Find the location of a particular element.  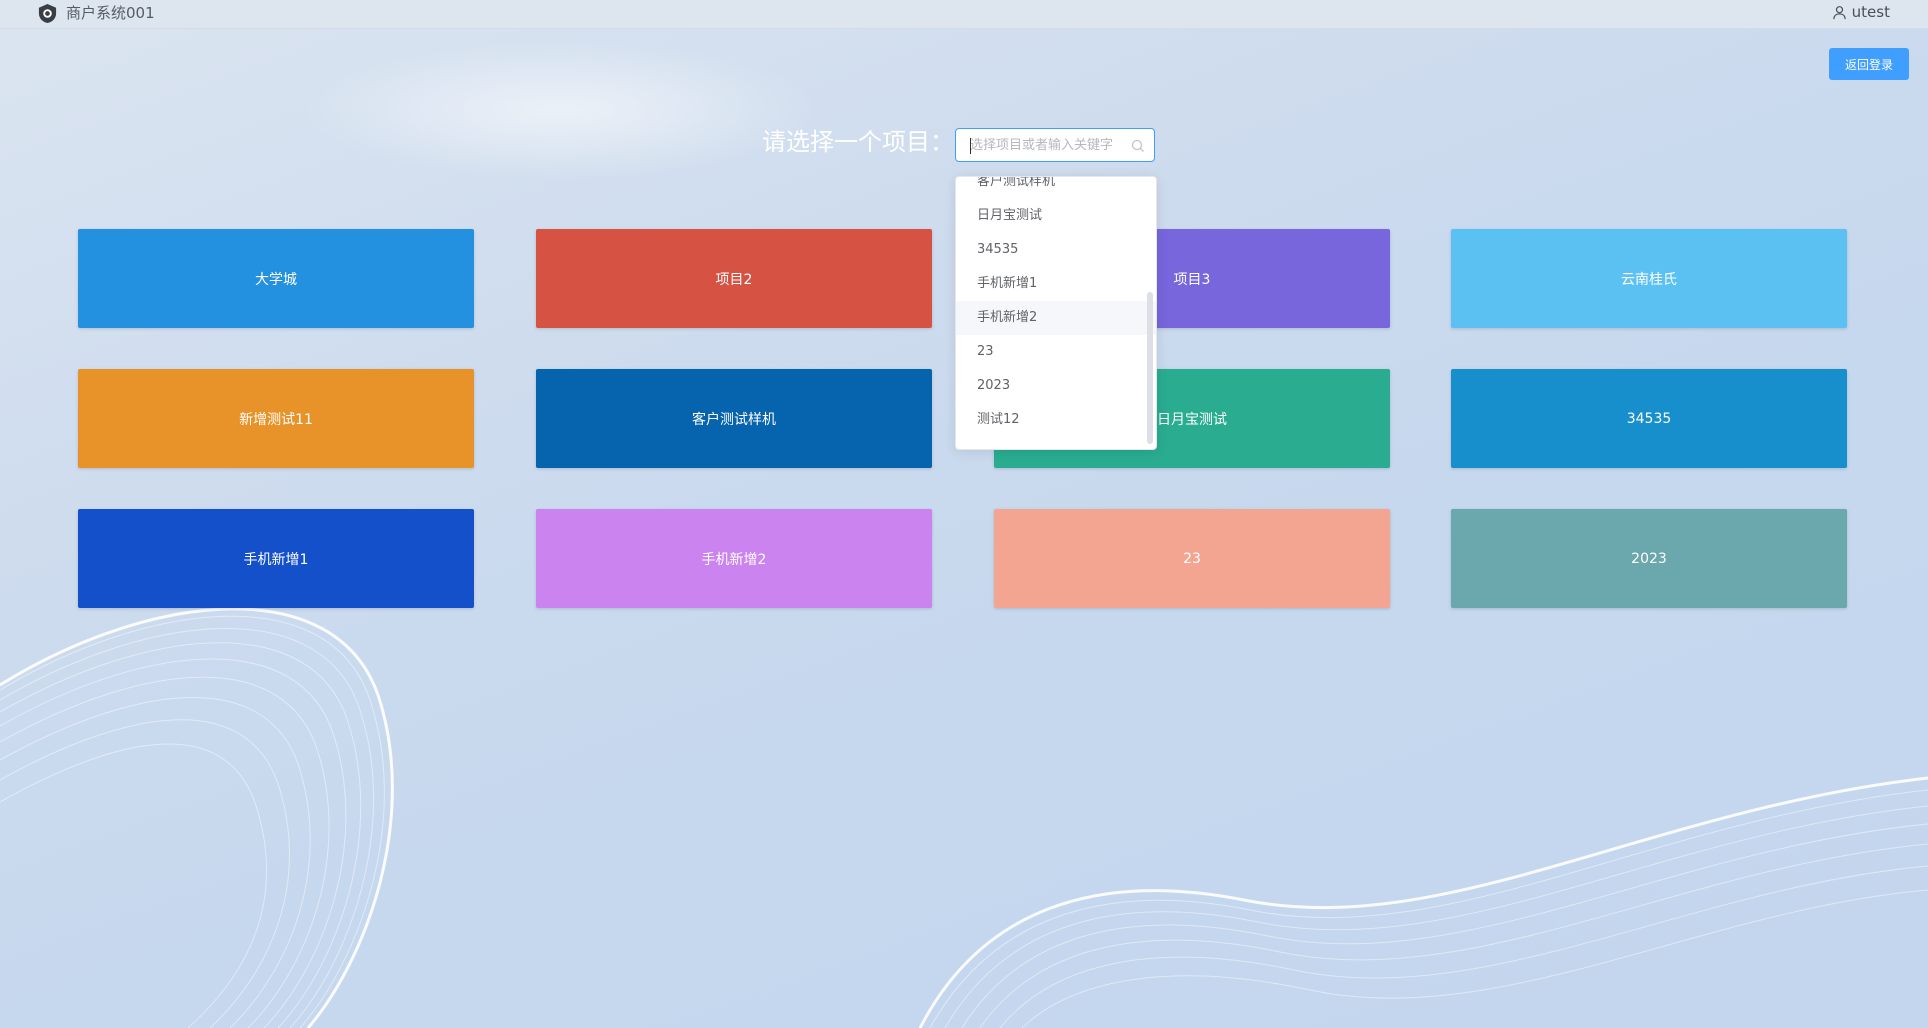

back-to-login-button: 返回登录 is located at coordinates (1869, 64).